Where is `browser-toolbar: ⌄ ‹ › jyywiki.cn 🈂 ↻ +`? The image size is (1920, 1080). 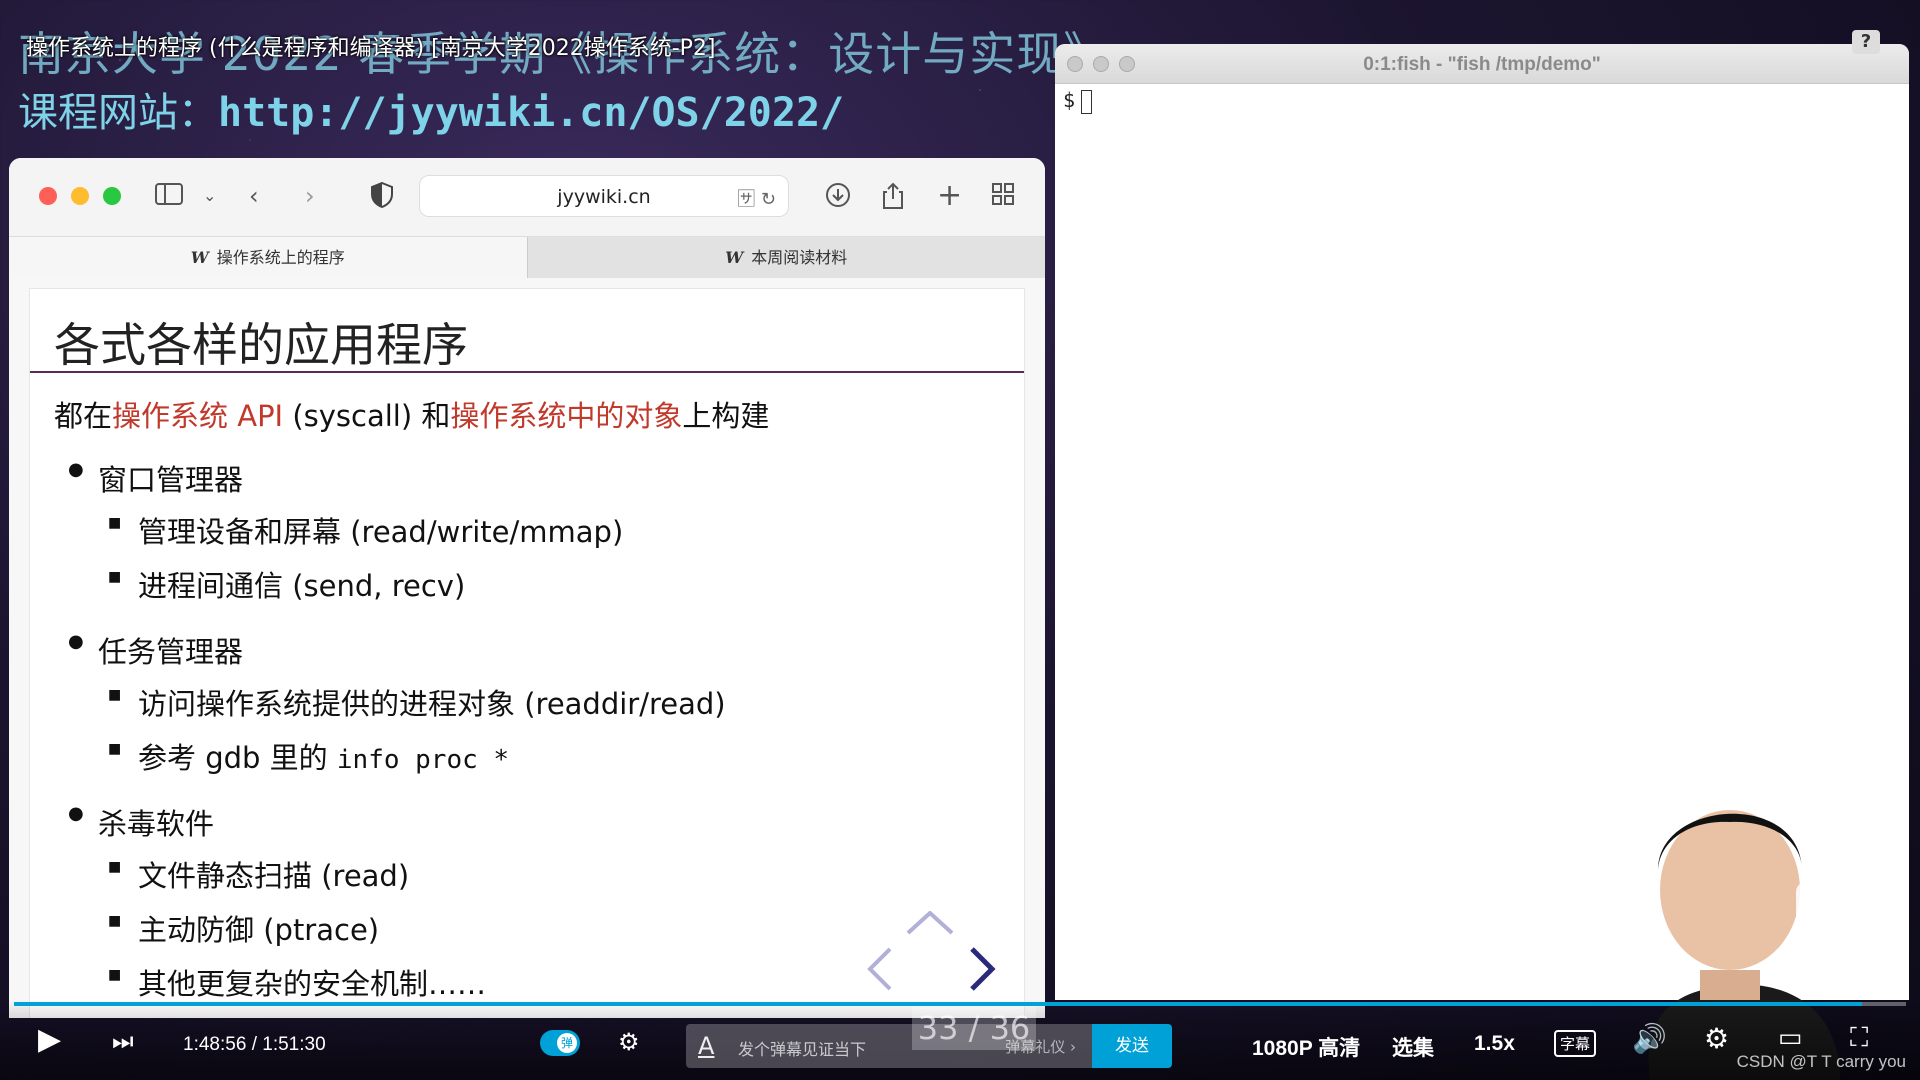
browser-toolbar: ⌄ ‹ › jyywiki.cn 🈂 ↻ + is located at coordinates (527, 197).